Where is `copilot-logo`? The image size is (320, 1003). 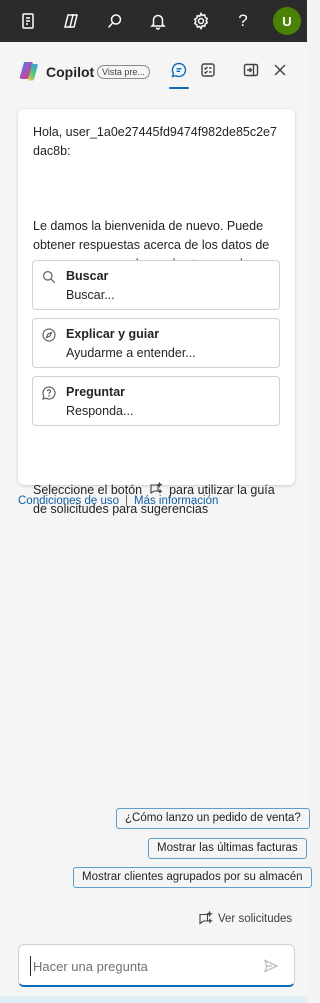
copilot-logo is located at coordinates (28, 71).